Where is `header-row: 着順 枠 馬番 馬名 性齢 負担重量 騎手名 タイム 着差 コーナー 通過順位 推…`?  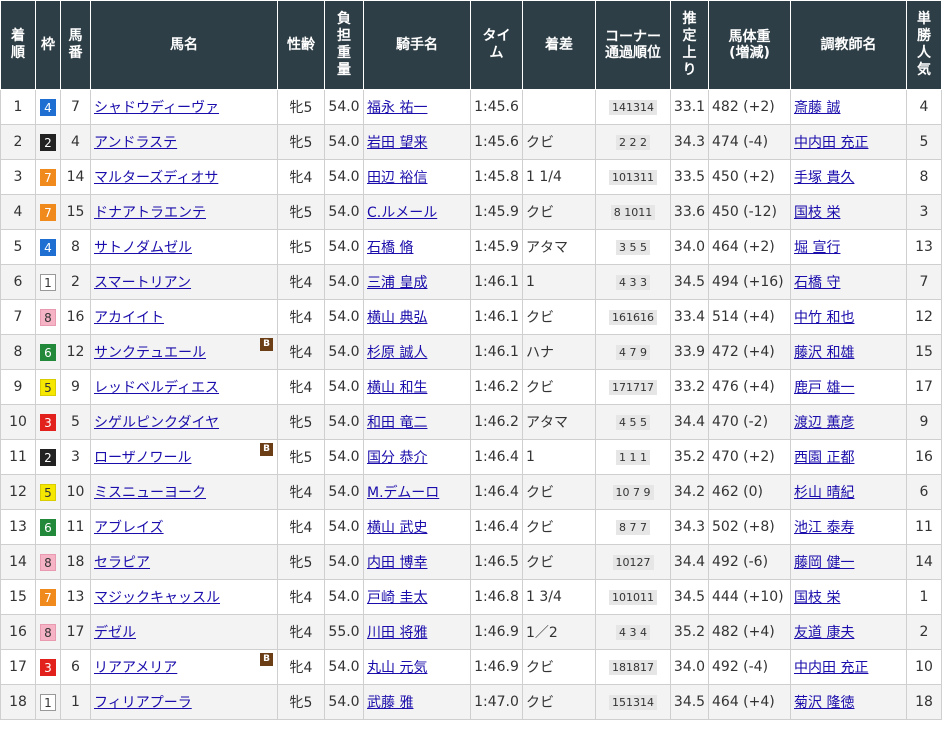 header-row: 着順 枠 馬番 馬名 性齢 負担重量 騎手名 タイム 着差 コーナー 通過順位 推… is located at coordinates (471, 45).